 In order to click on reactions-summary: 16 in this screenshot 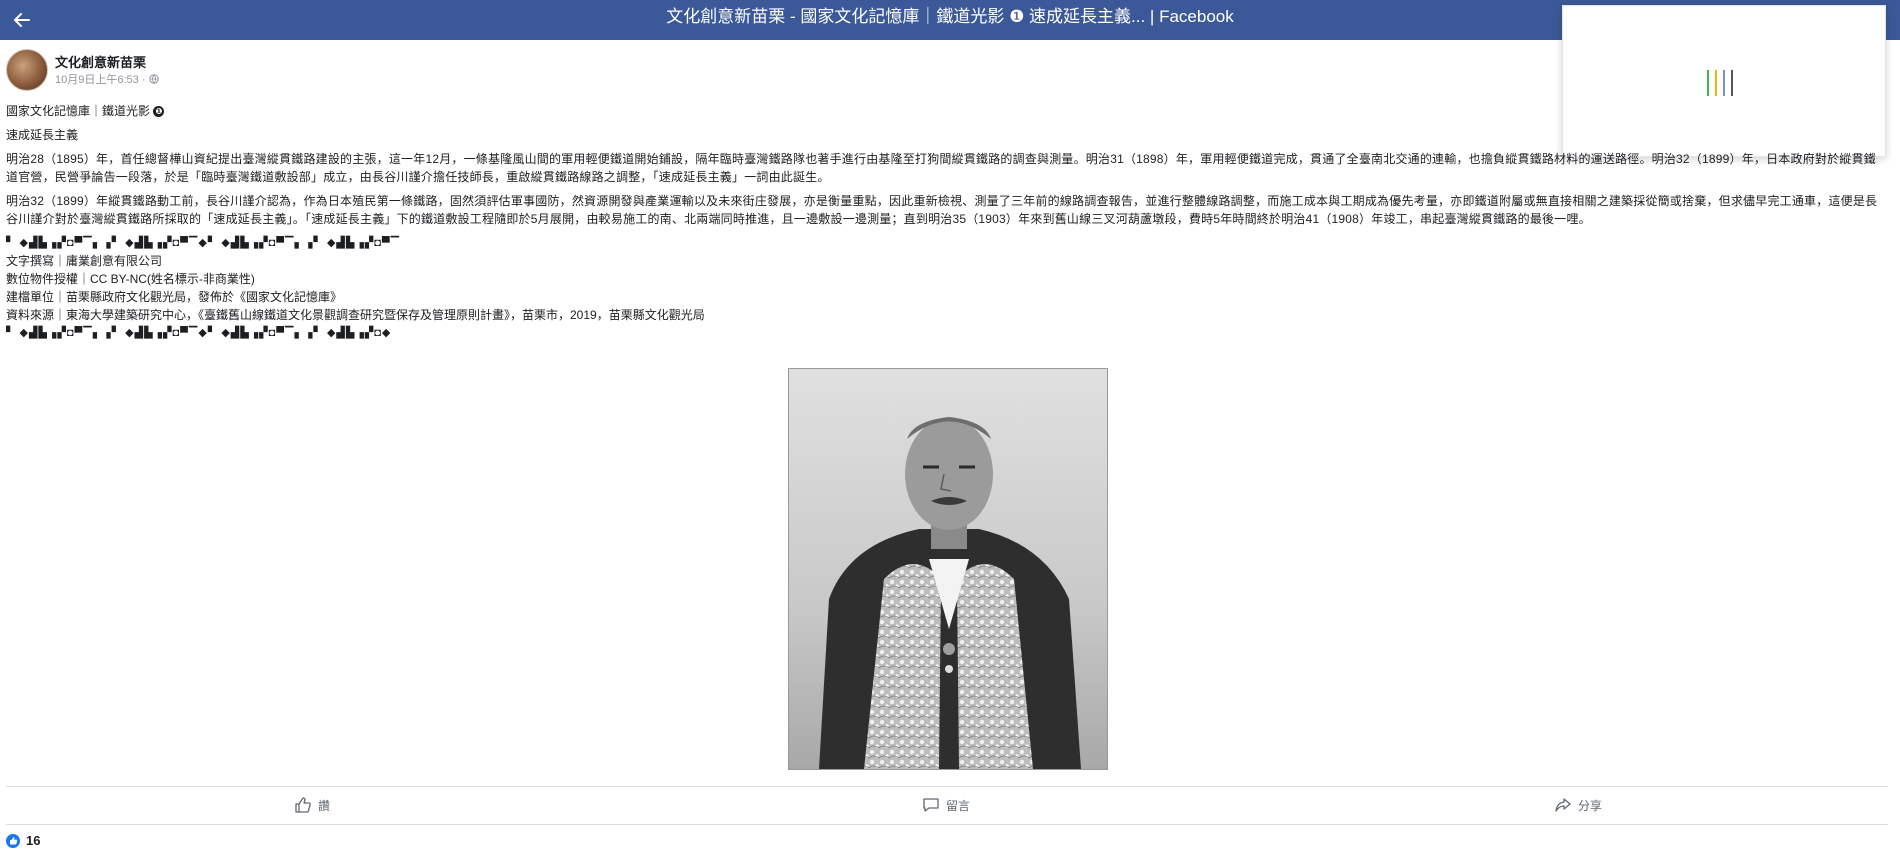, I will do `click(23, 840)`.